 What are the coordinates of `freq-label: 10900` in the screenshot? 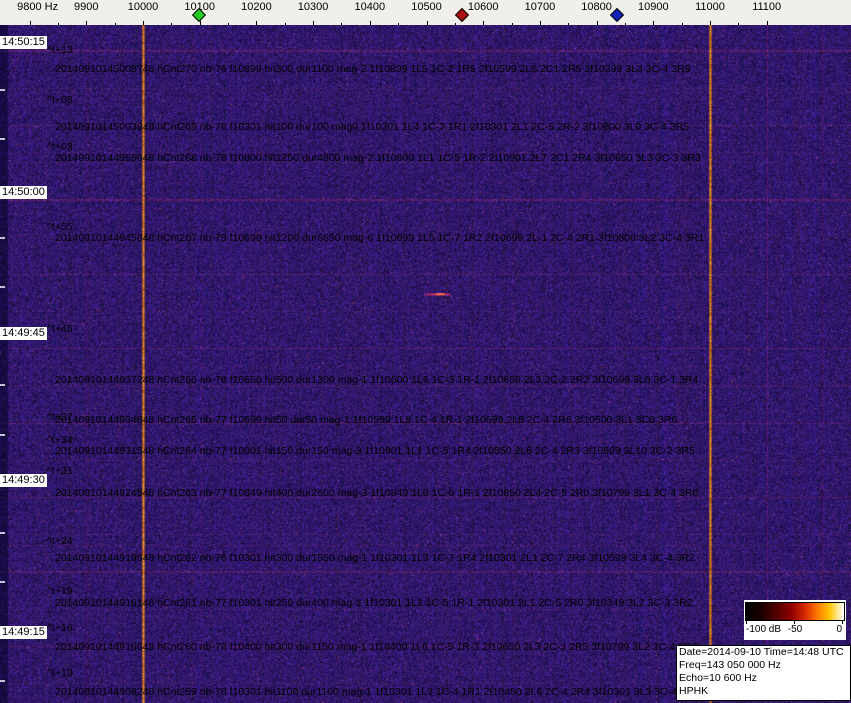 It's located at (653, 7).